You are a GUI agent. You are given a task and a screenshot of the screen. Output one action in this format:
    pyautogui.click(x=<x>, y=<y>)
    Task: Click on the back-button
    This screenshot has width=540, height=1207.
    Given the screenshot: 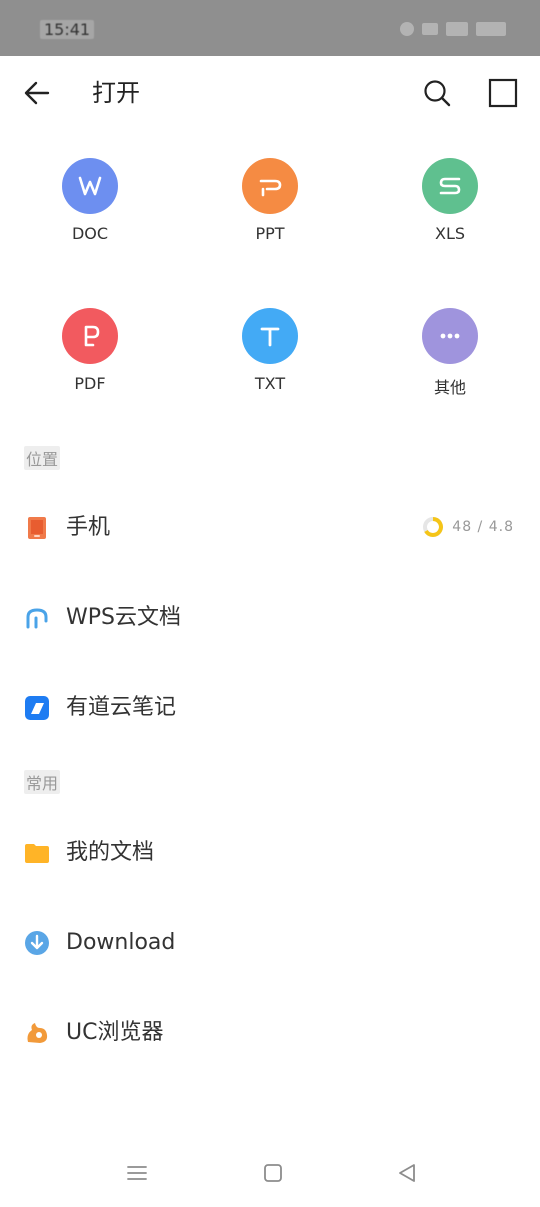 What is the action you would take?
    pyautogui.click(x=37, y=93)
    